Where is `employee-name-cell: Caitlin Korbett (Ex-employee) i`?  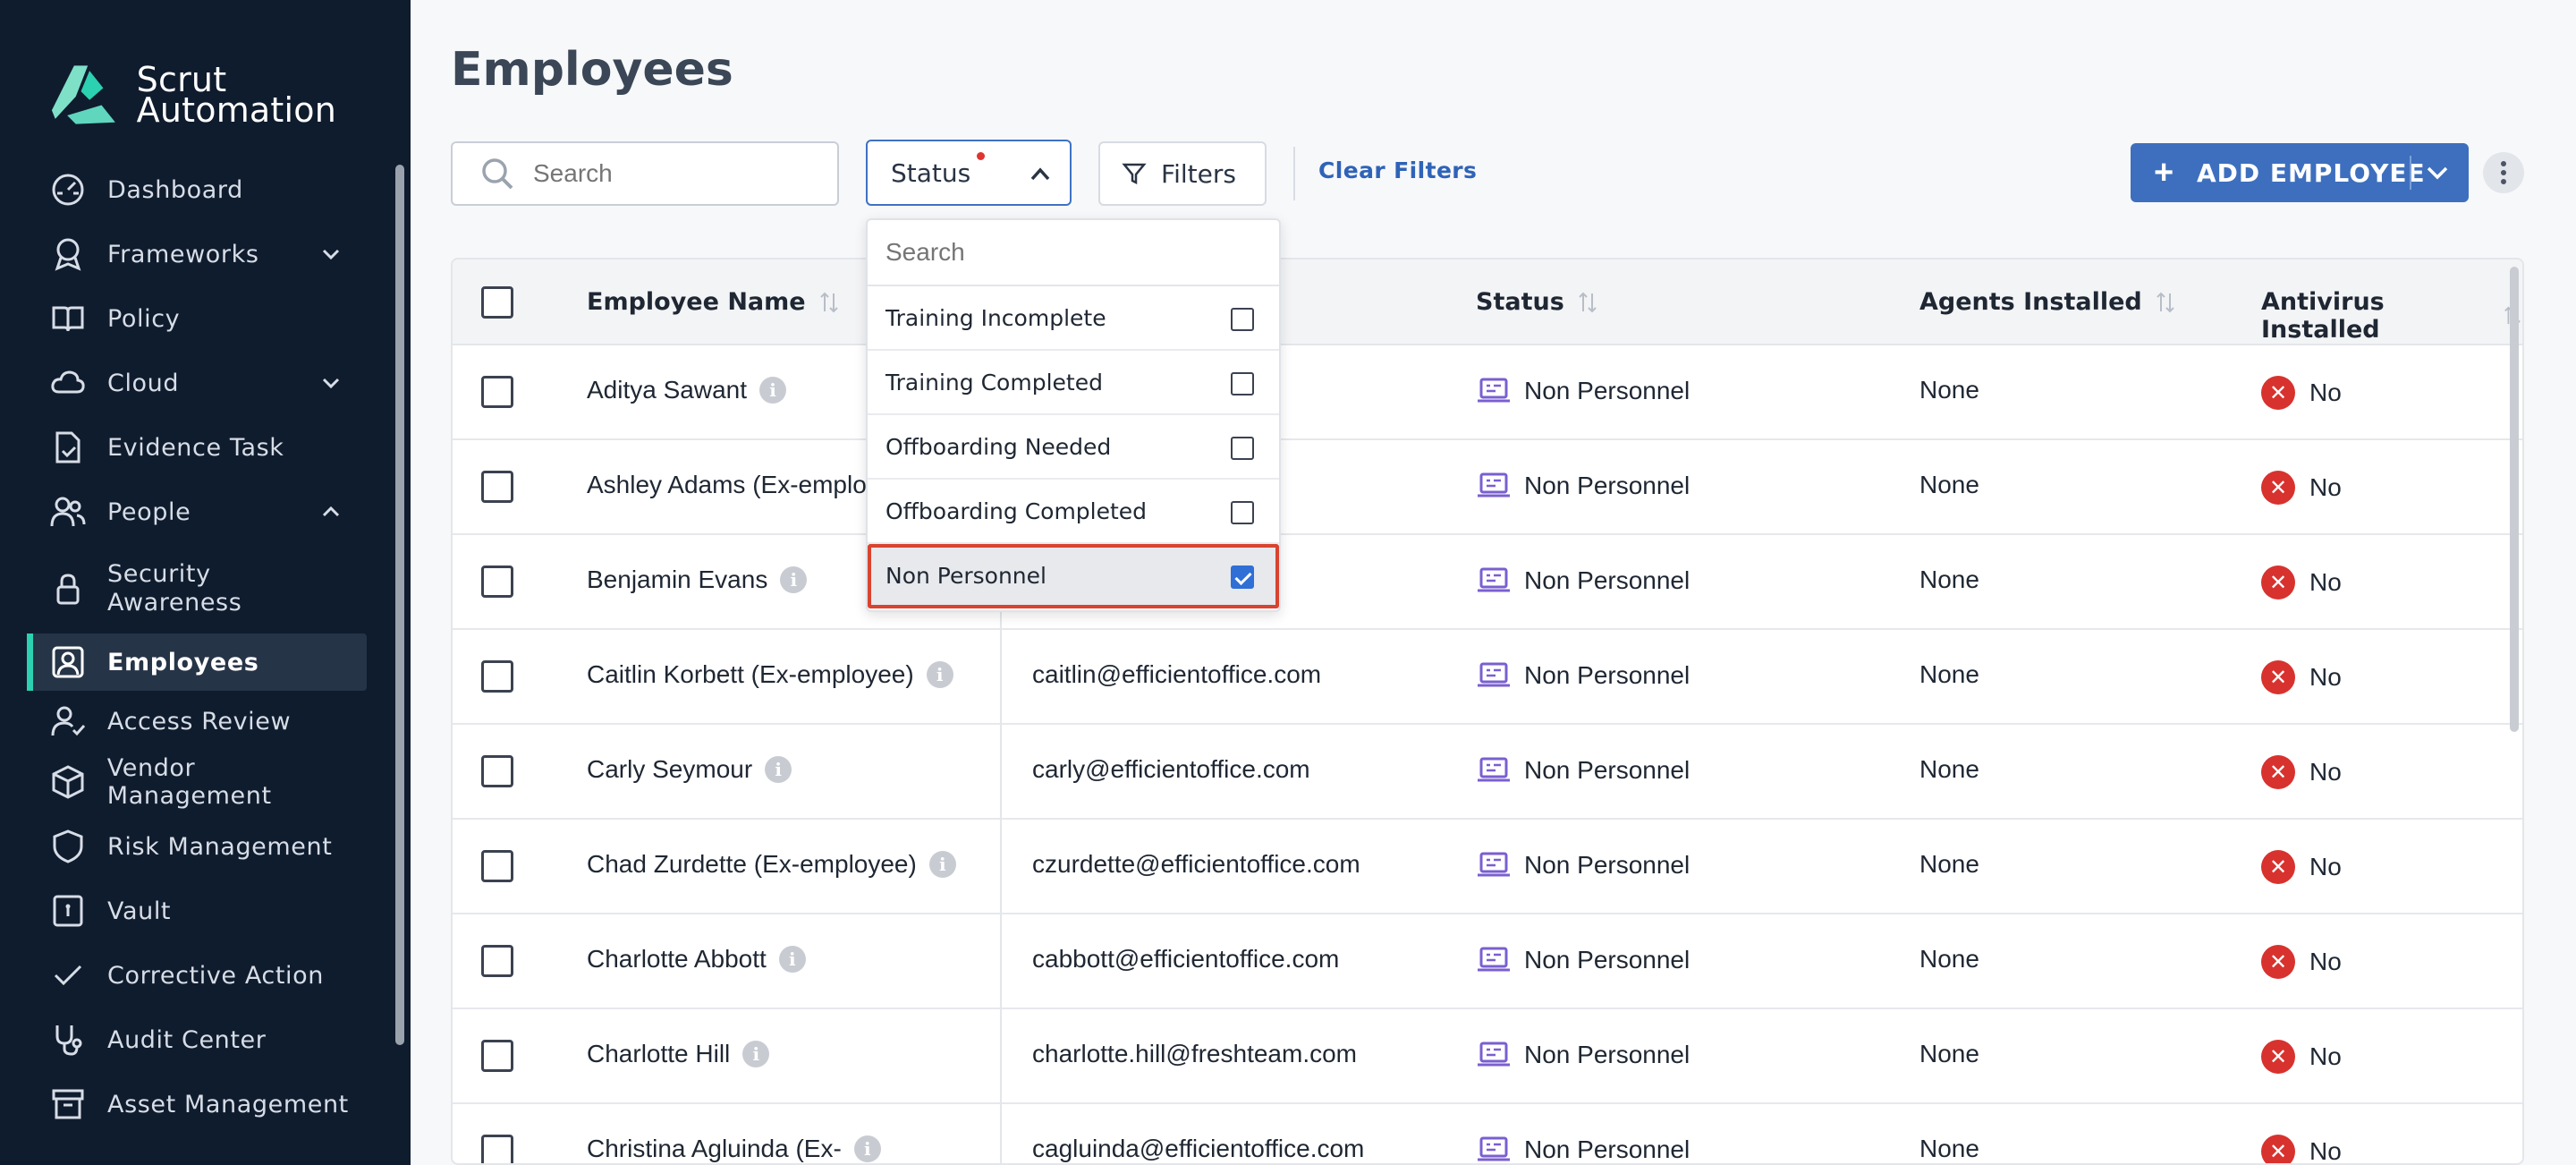
employee-name-cell: Caitlin Korbett (Ex-employee) i is located at coordinates (770, 674).